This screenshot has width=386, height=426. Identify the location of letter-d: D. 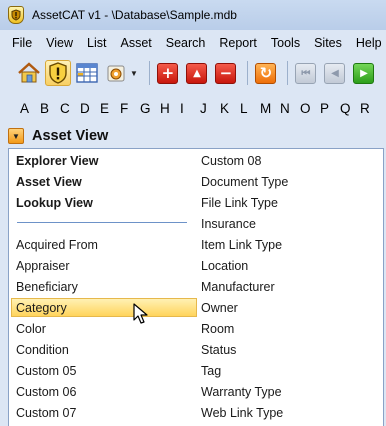
(90, 108).